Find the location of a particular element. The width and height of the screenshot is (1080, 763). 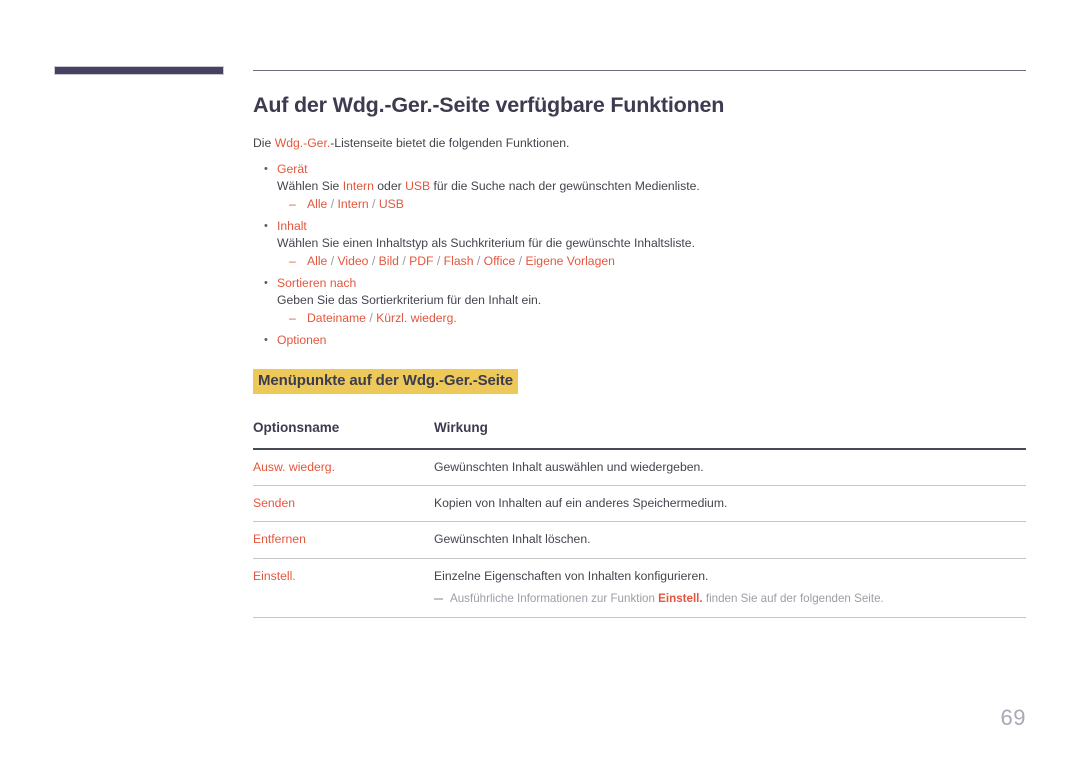

option-name: Einstell. is located at coordinates (343, 588).